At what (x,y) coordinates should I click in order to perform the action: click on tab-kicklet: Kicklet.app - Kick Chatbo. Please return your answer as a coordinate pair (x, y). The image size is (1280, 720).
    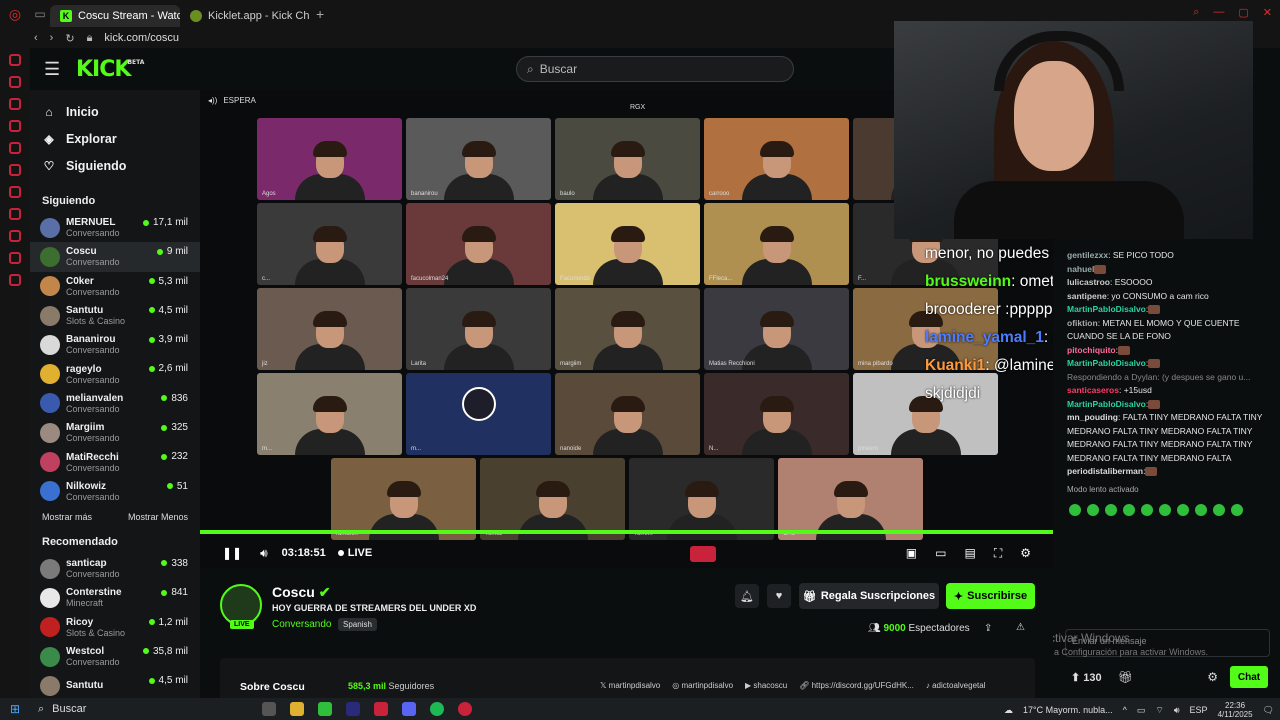
    Looking at the image, I should click on (245, 16).